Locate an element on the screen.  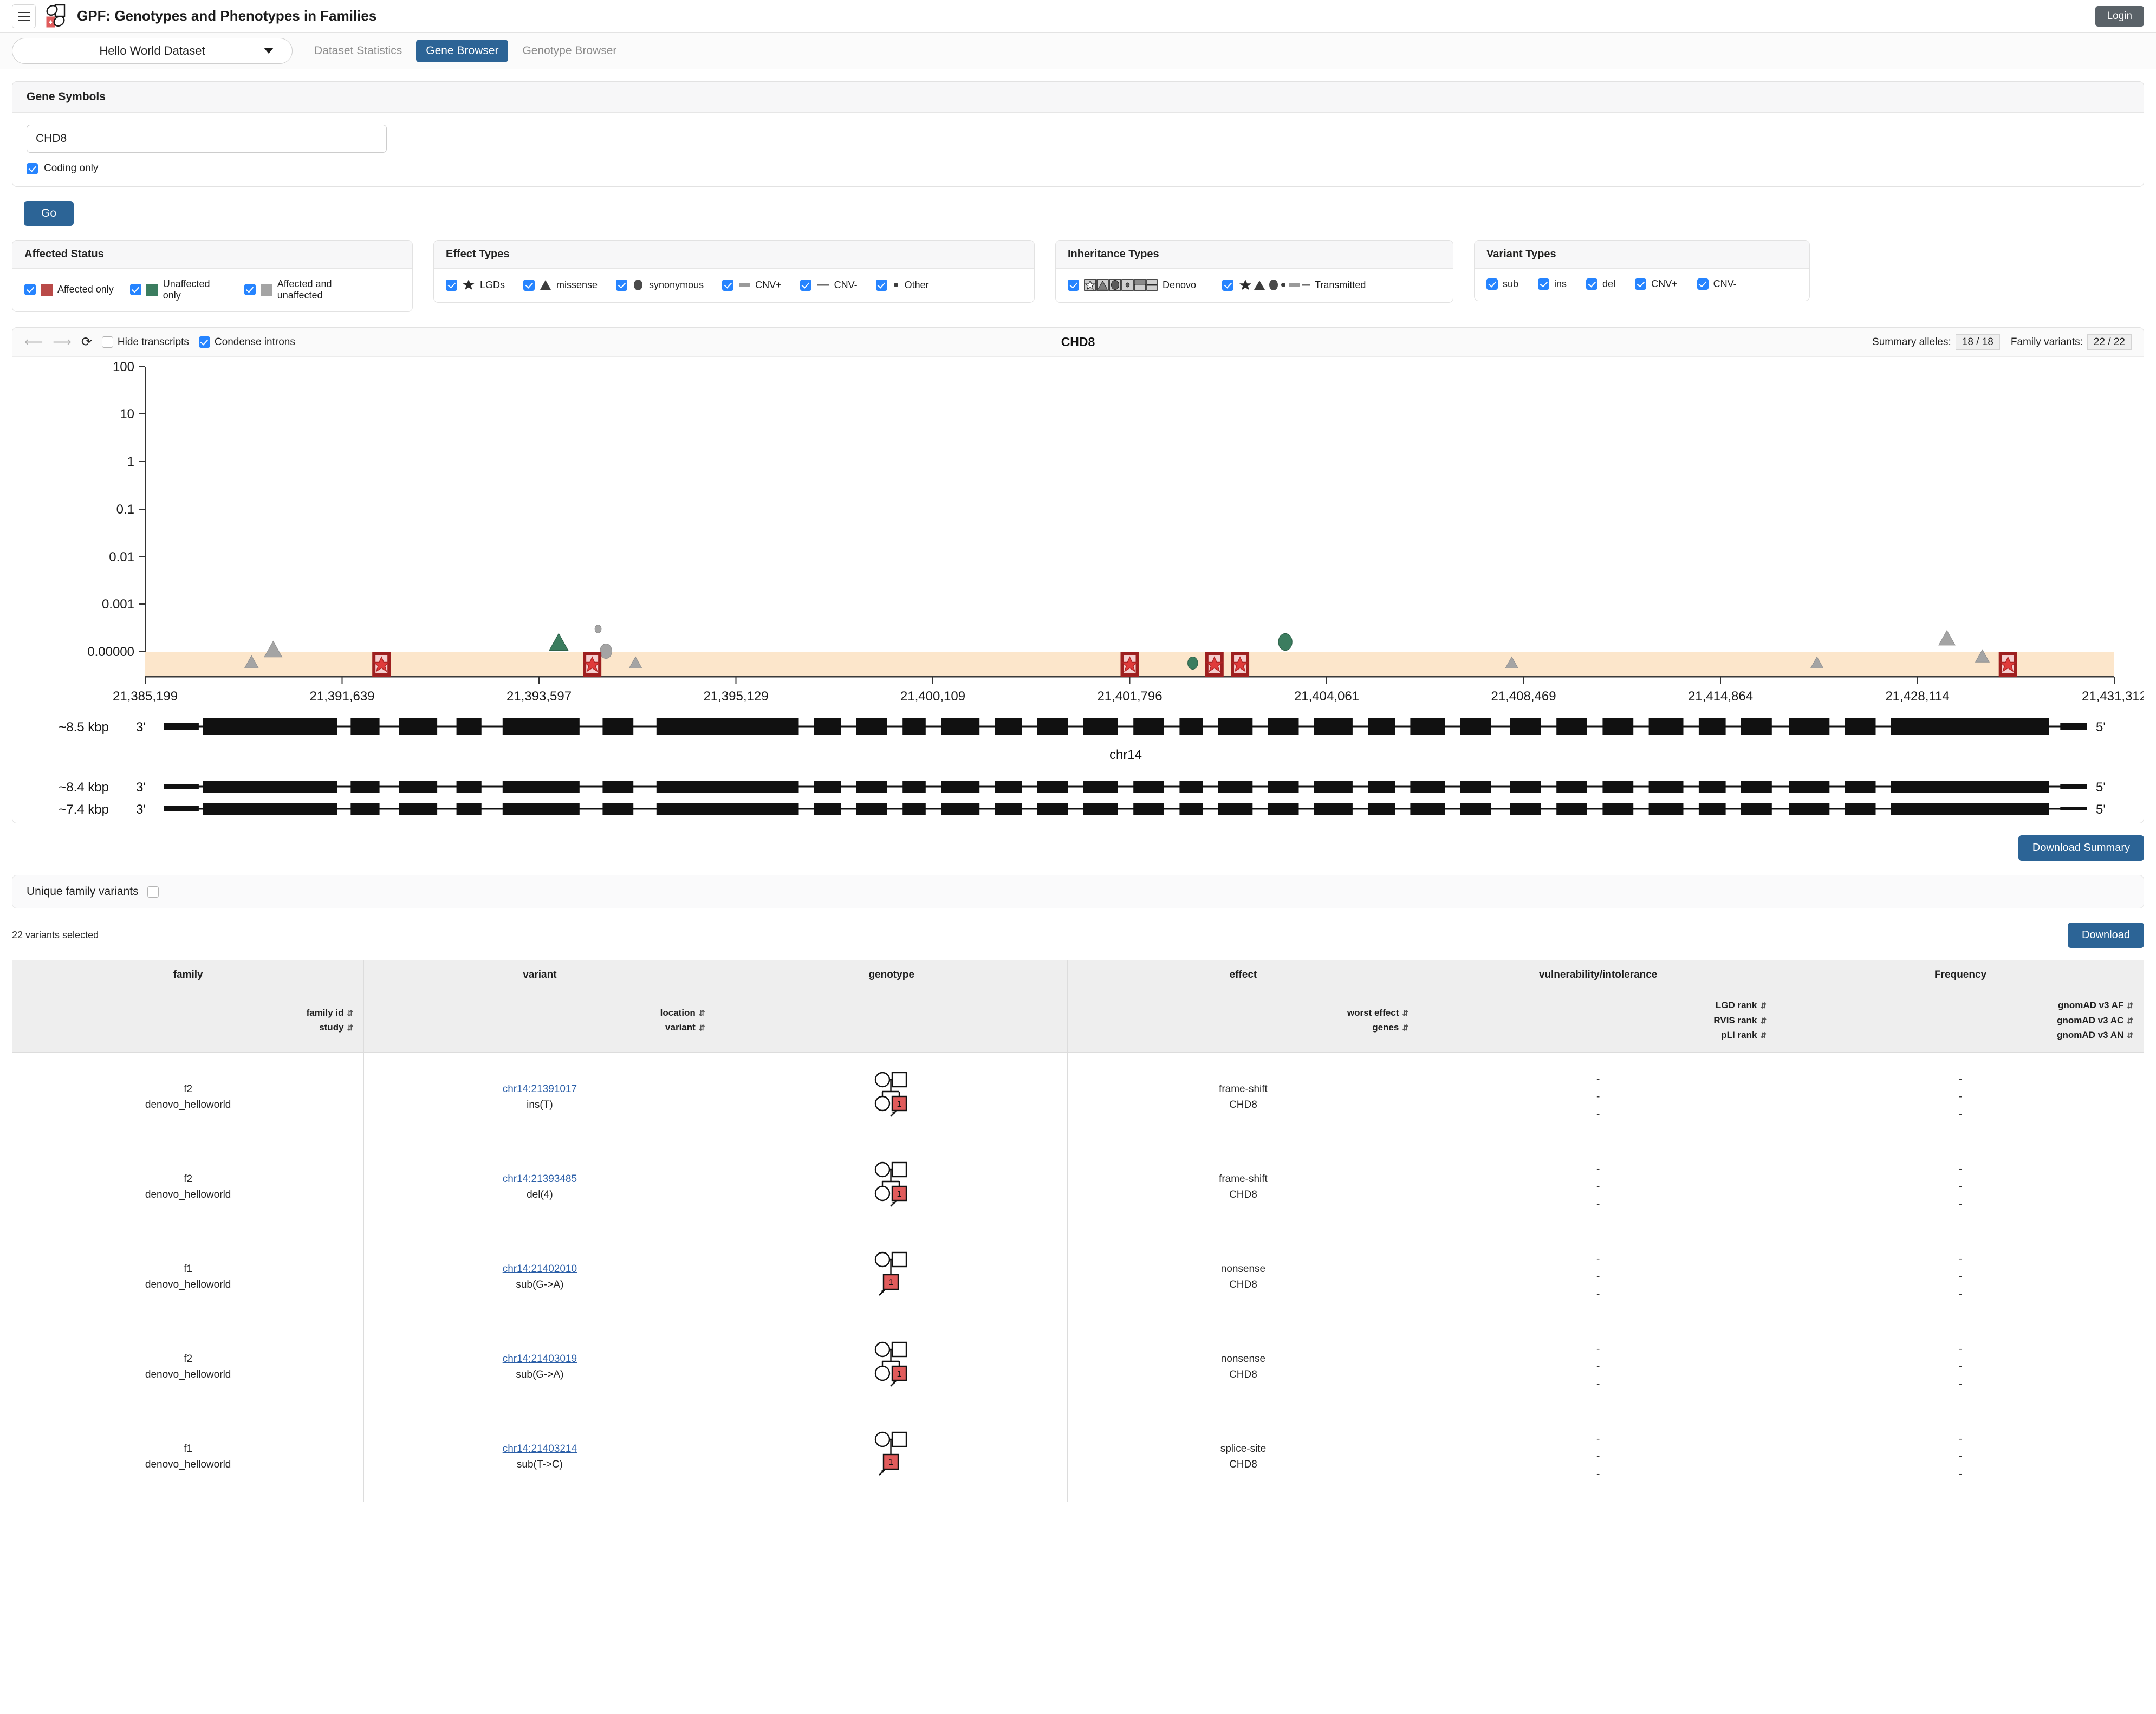
hide-transcripts-checkbox is located at coordinates (107, 342).